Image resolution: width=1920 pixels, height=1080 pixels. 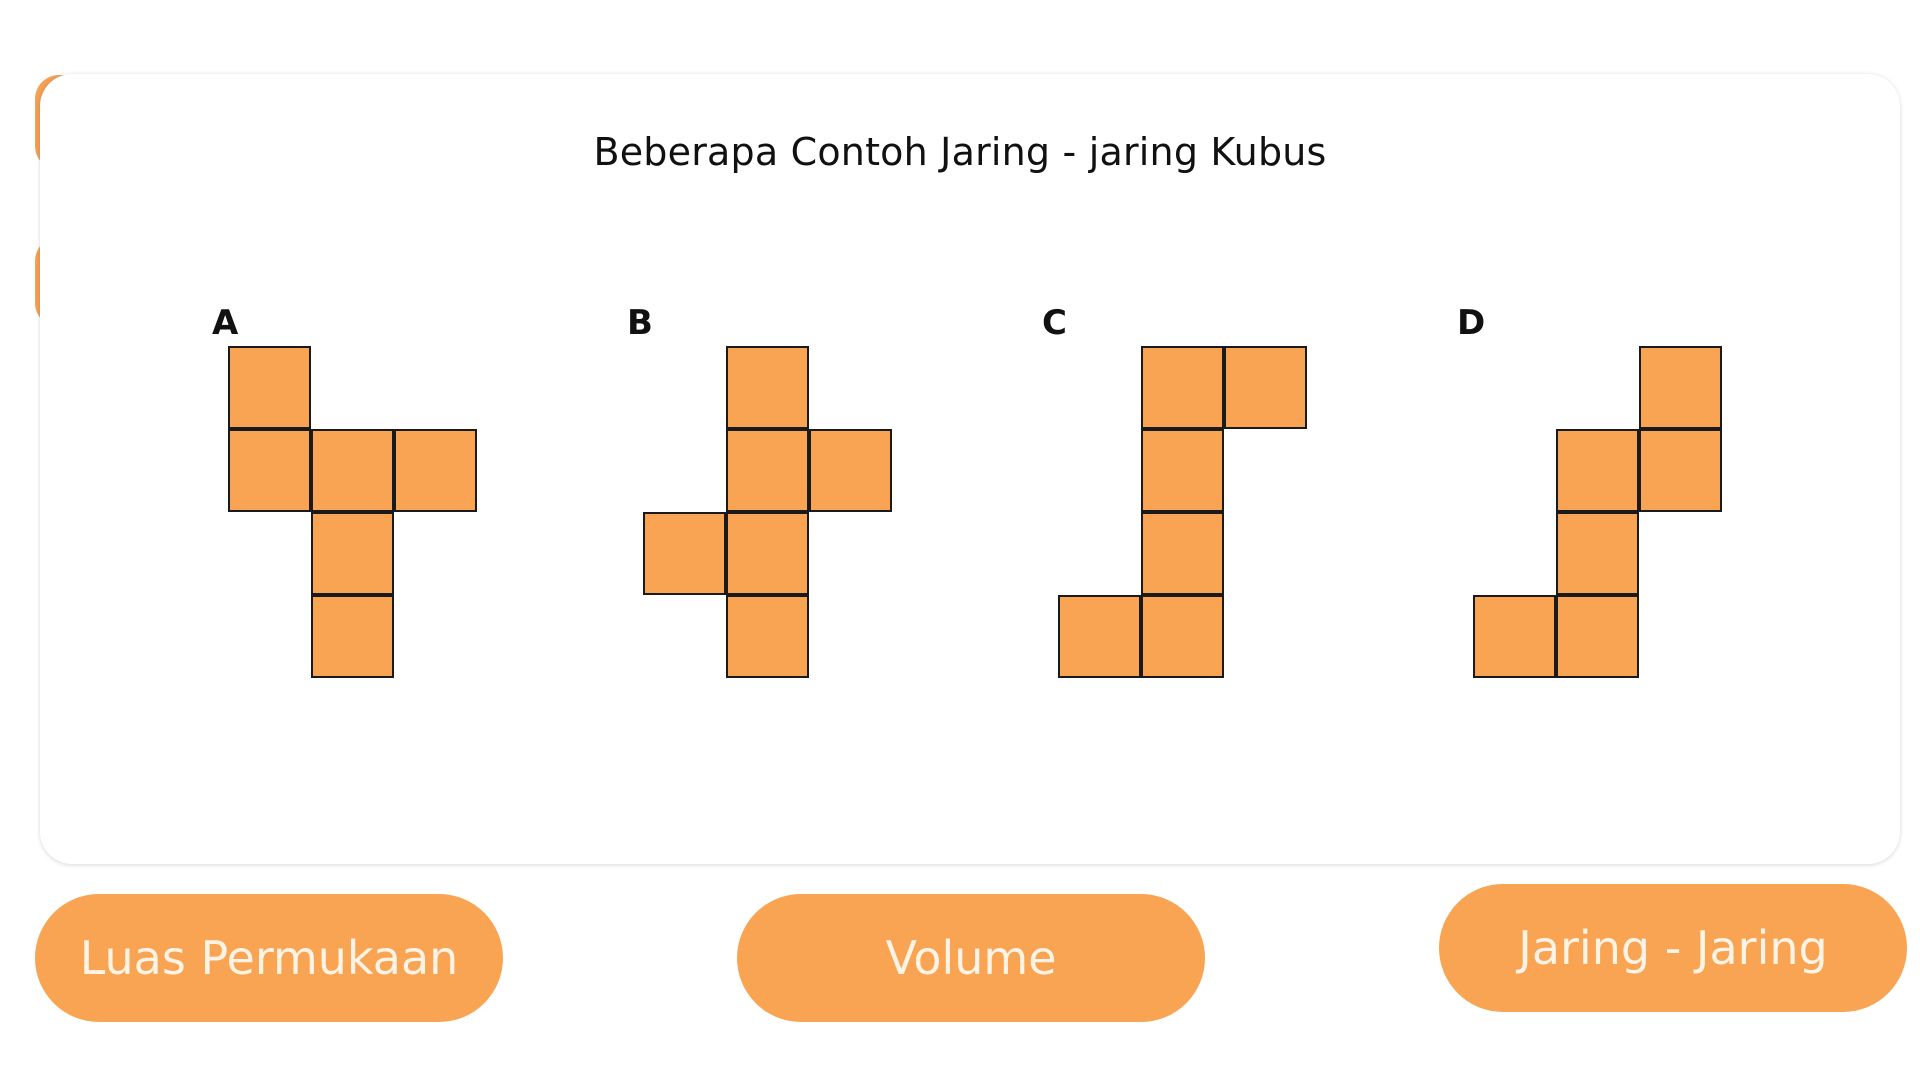 I want to click on luas-permukaan-button: Luas Permukaan, so click(x=269, y=958).